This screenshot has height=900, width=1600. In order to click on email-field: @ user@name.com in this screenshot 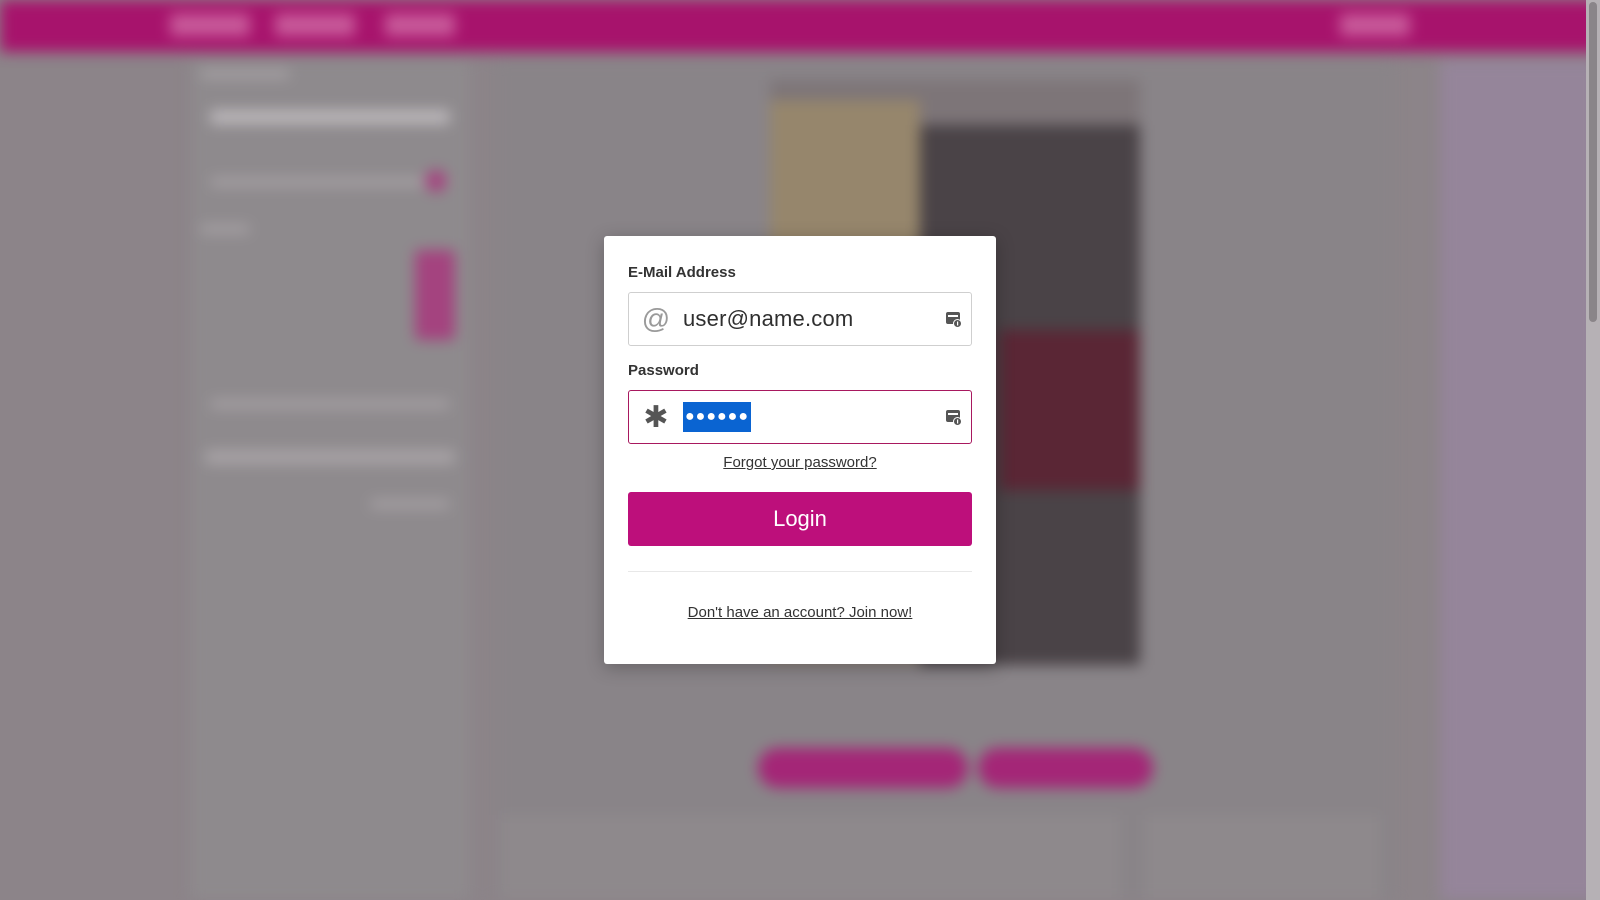, I will do `click(800, 319)`.